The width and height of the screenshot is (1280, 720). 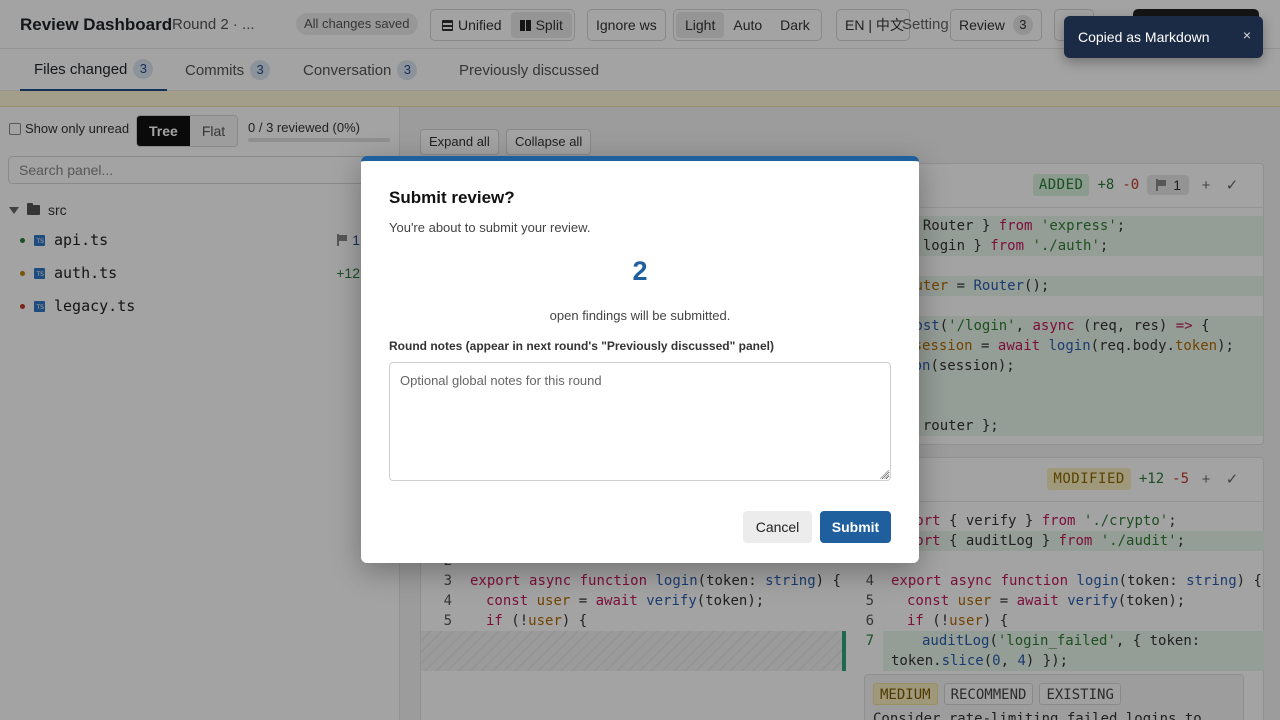 I want to click on submit-button: Submit, so click(x=855, y=527).